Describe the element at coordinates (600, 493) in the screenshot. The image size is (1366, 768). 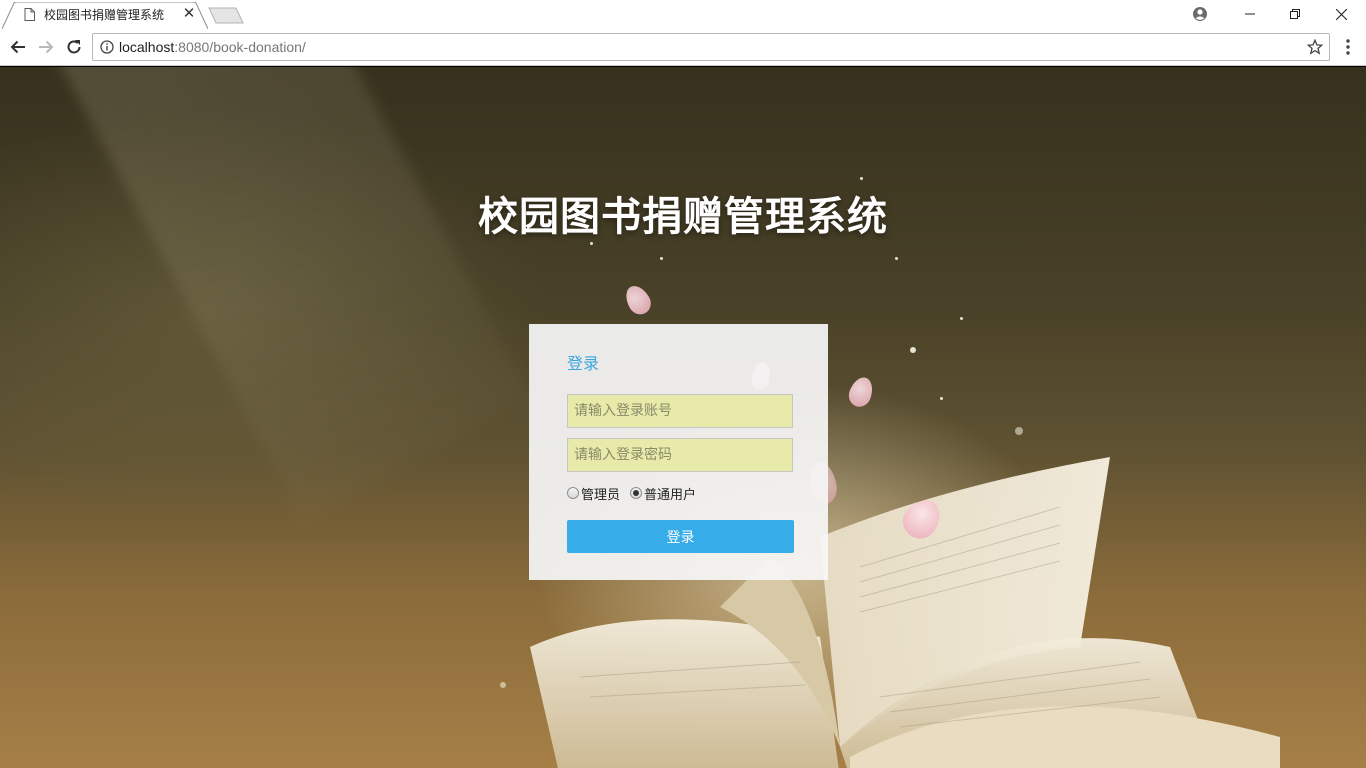
I see `role-admin-label: 管理员` at that location.